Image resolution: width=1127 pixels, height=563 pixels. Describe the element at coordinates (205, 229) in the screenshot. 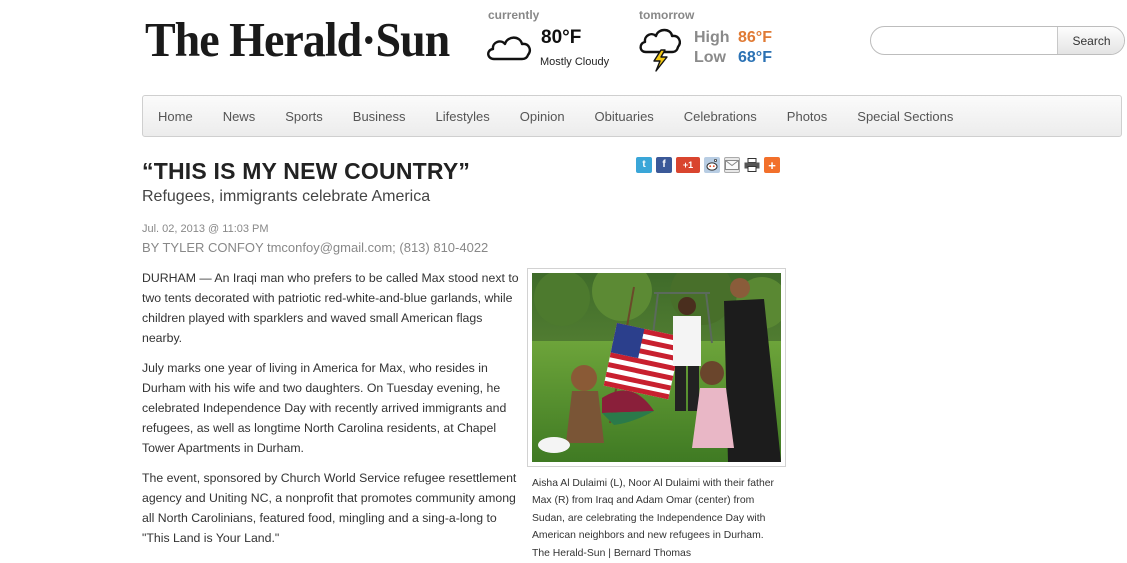

I see `article-date: Jul. 02, 2013 @ 11:03 PM` at that location.